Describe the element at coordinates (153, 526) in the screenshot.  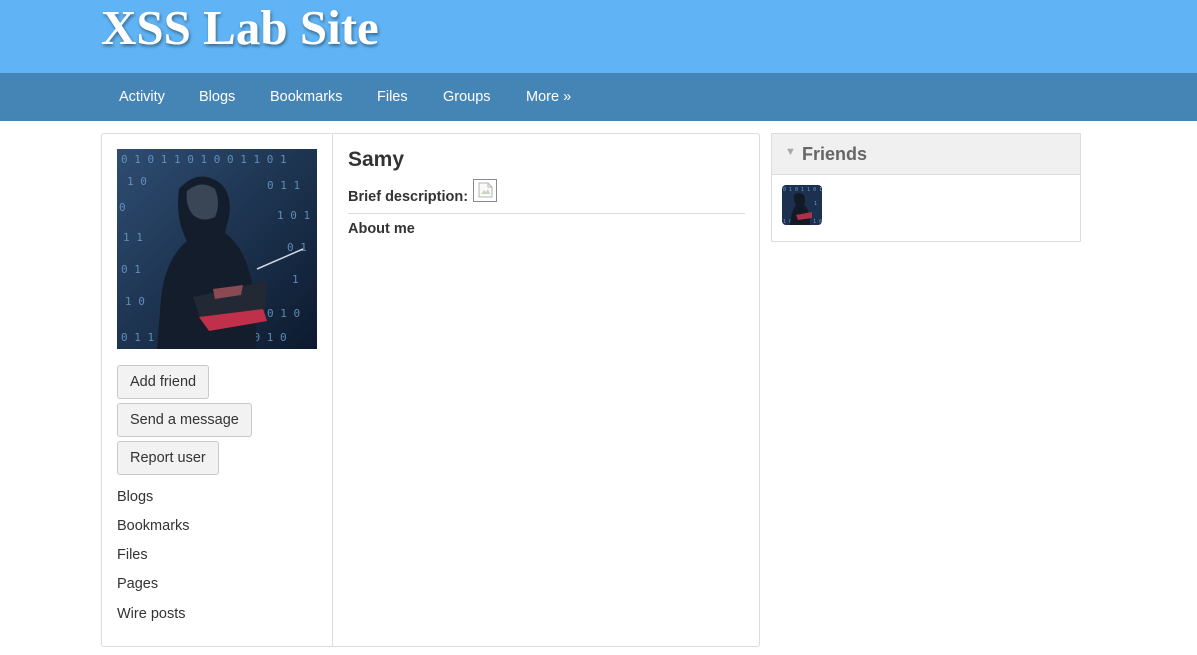
I see `profile-link-bookmarks: Bookmarks` at that location.